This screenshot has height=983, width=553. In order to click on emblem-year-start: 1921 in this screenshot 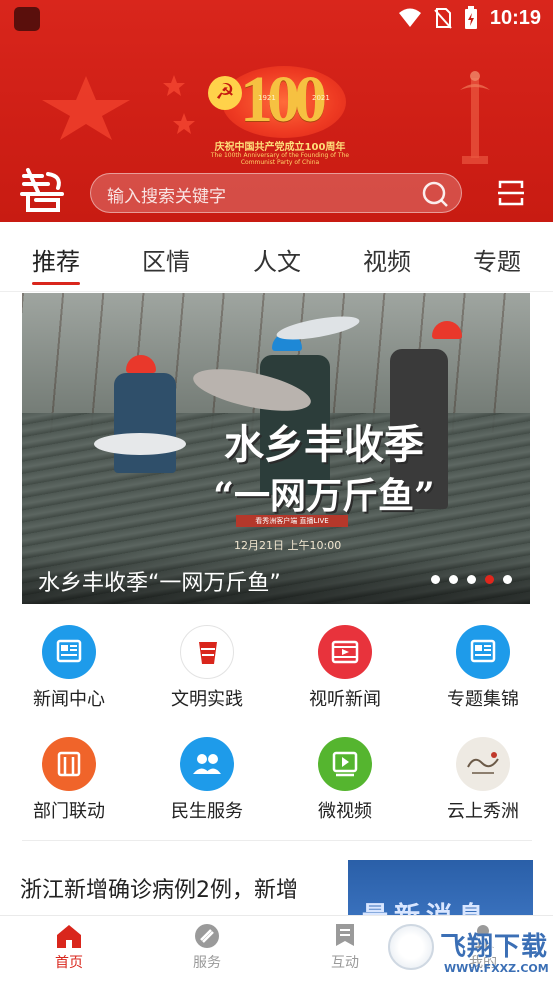, I will do `click(267, 98)`.